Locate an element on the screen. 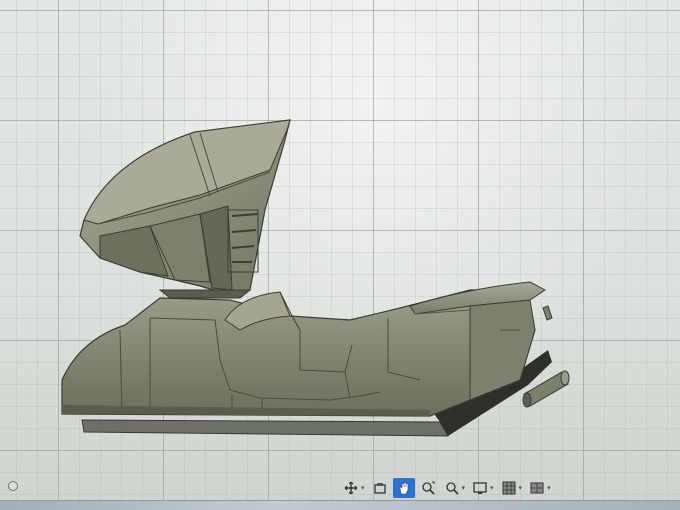  navigation-toolbar: ▾ ▾ ▾ ▾ ▾ is located at coordinates (446, 488).